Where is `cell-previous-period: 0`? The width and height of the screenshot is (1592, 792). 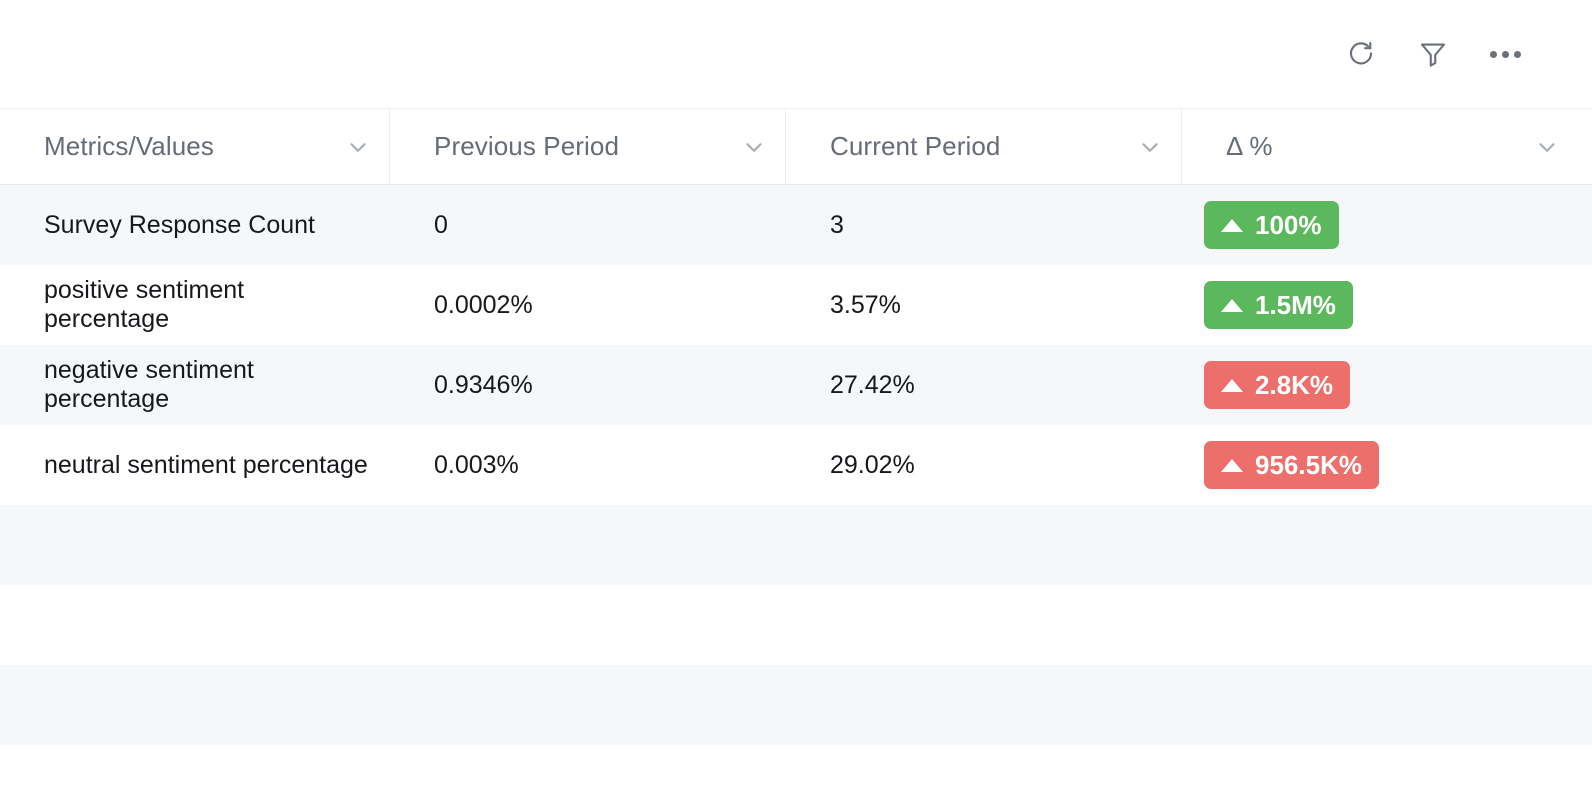 cell-previous-period: 0 is located at coordinates (441, 224).